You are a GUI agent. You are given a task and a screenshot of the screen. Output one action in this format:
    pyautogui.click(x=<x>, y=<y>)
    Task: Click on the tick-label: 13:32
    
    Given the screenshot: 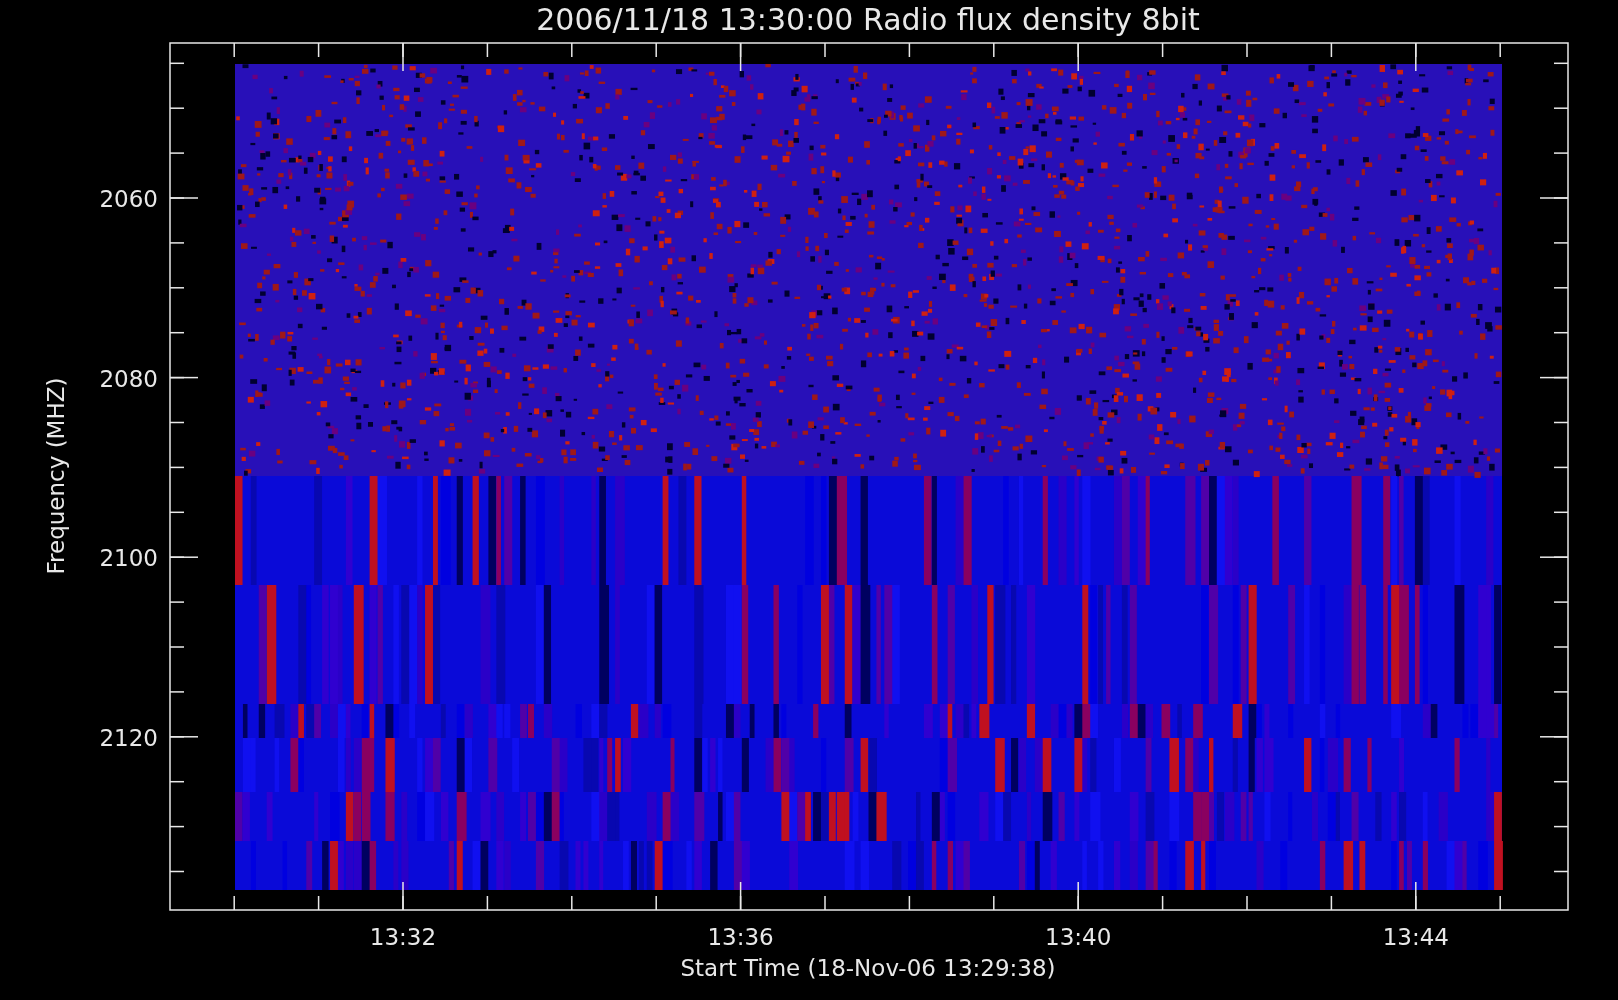 What is the action you would take?
    pyautogui.click(x=403, y=937)
    